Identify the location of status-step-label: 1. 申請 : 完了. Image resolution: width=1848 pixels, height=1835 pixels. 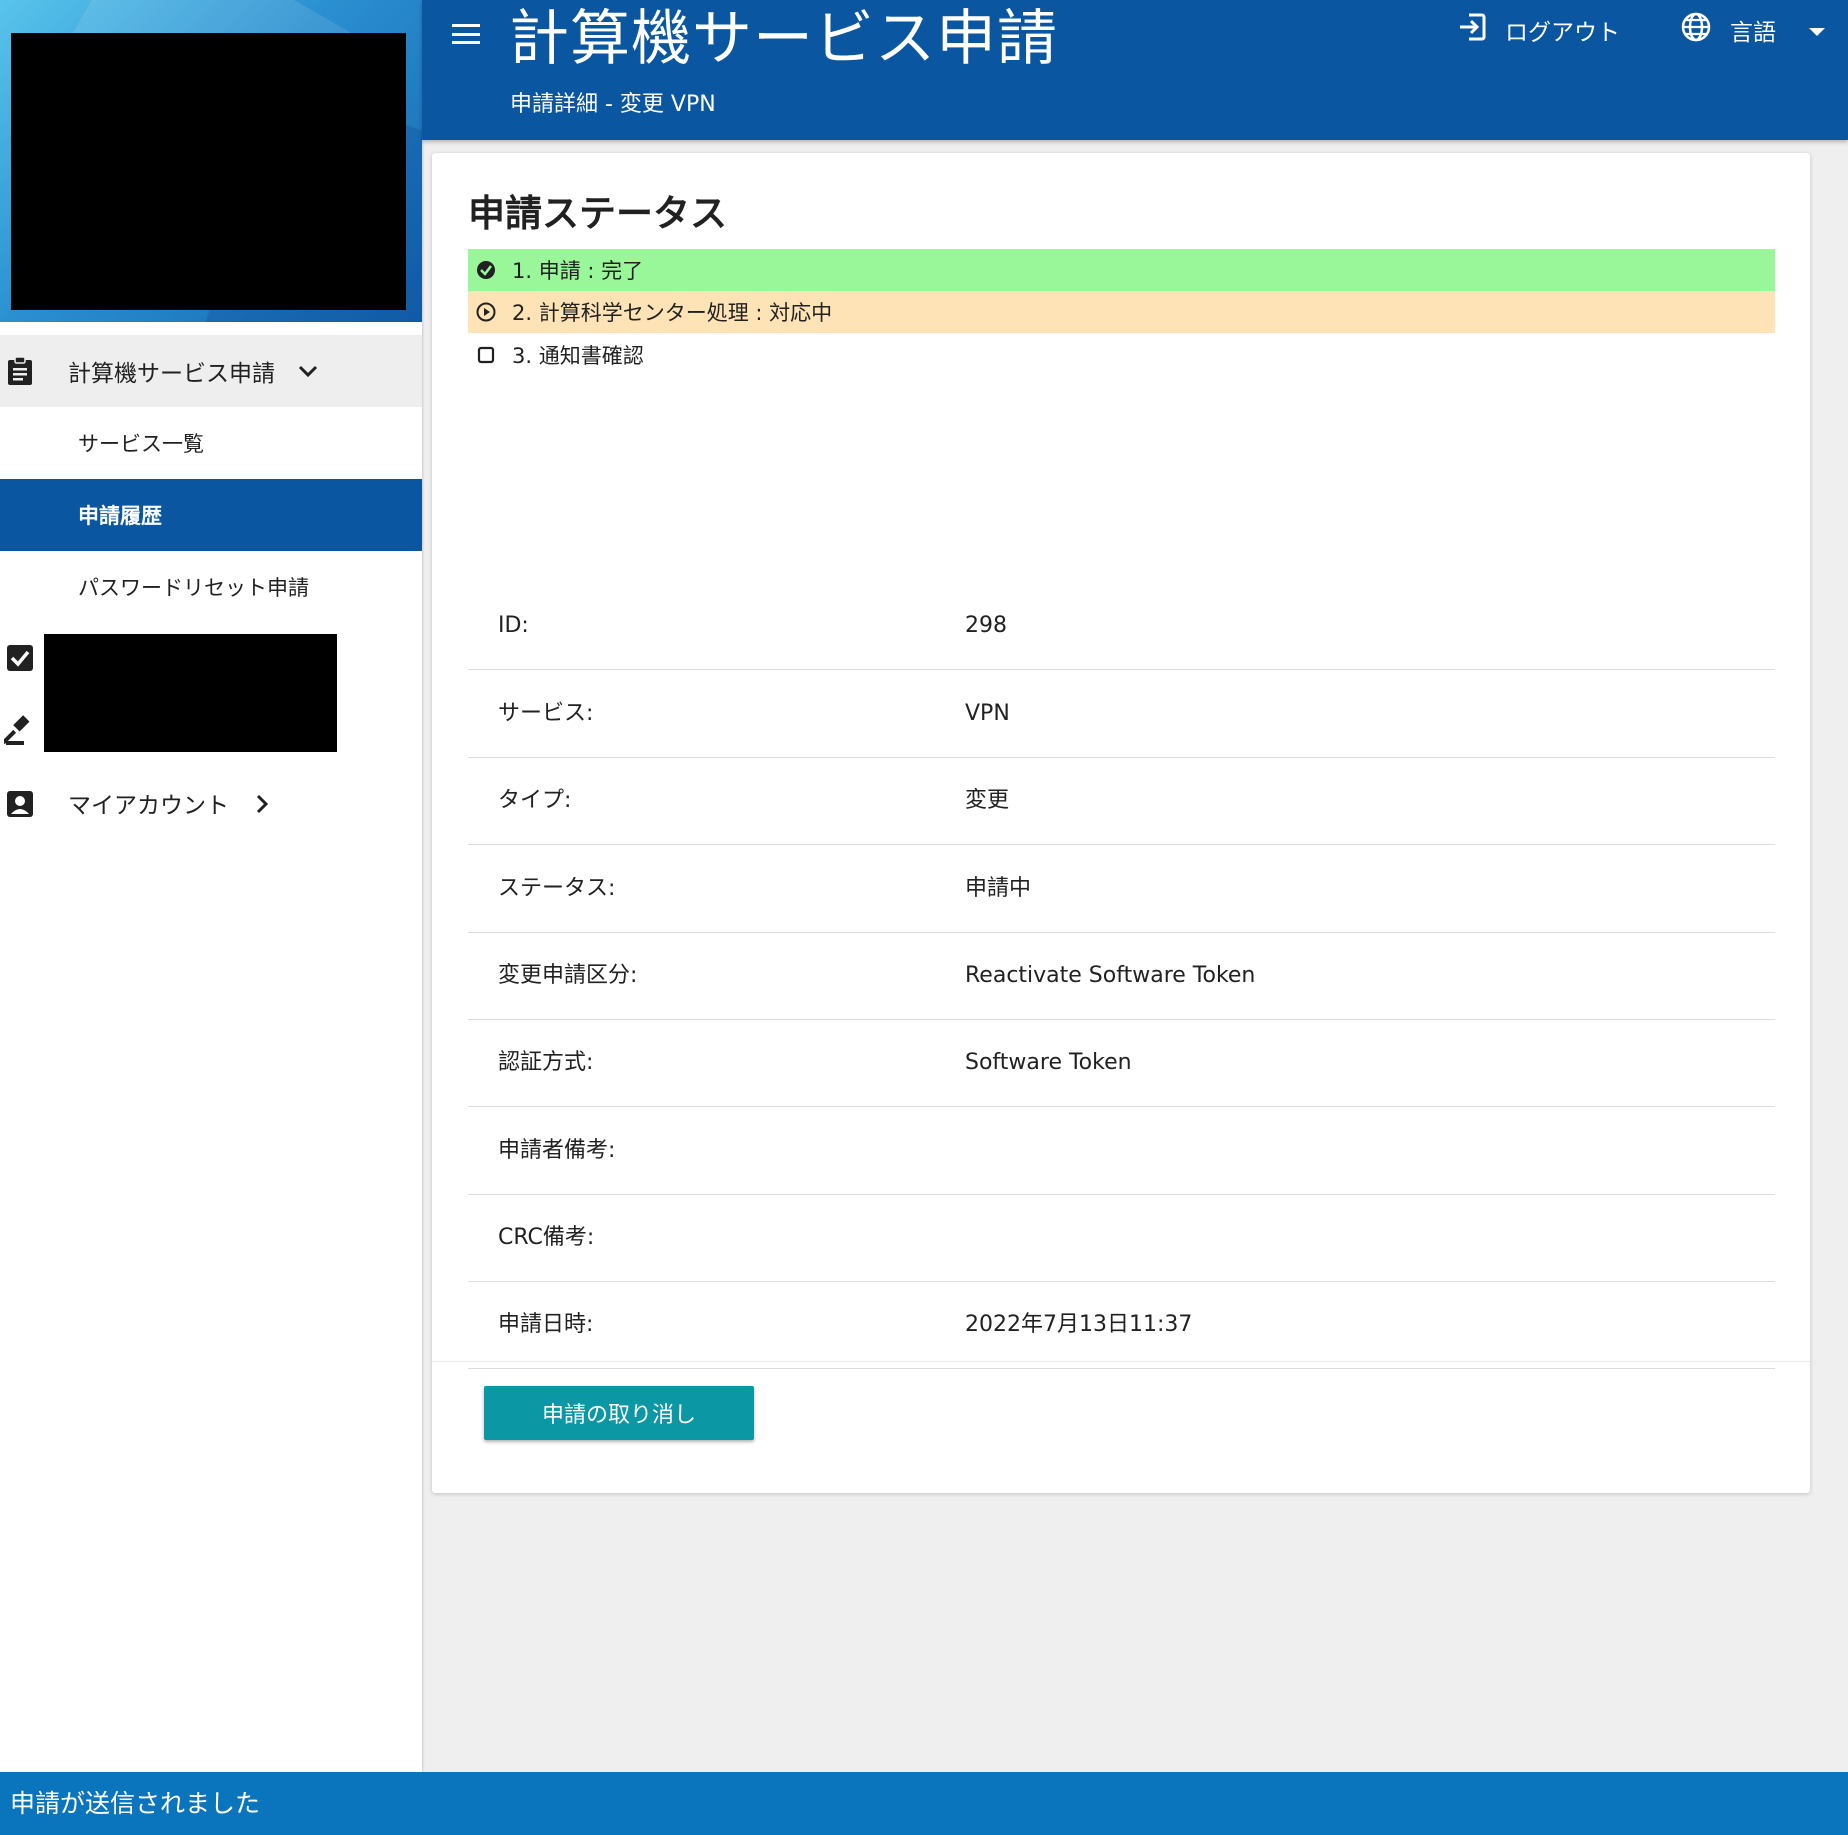
(578, 271).